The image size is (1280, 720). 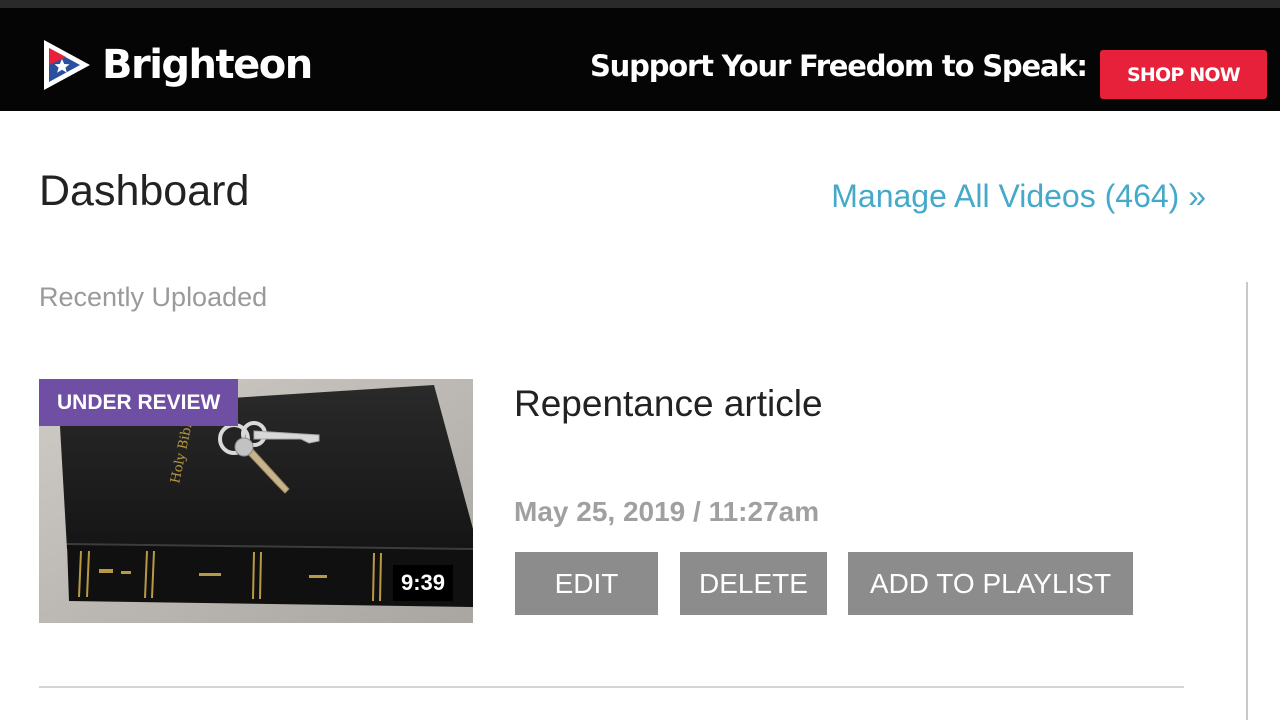 What do you see at coordinates (139, 402) in the screenshot?
I see `status-badge: UNDER REVIEW` at bounding box center [139, 402].